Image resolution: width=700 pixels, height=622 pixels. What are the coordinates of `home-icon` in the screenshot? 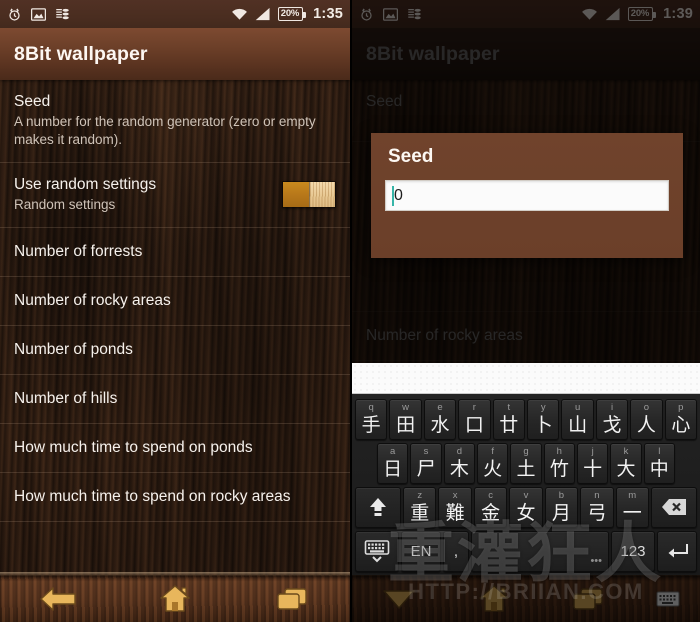 It's located at (175, 598).